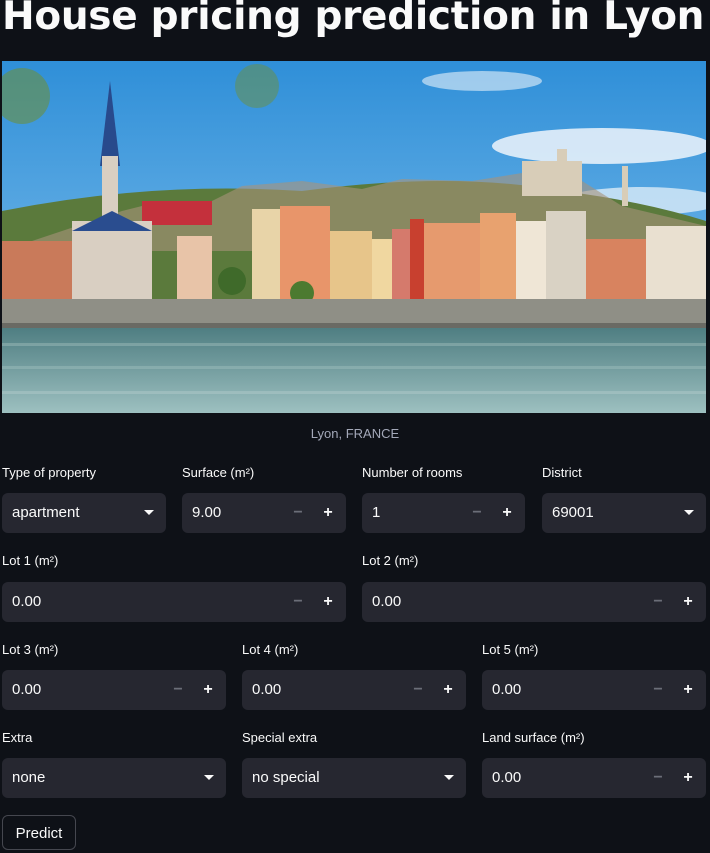 The width and height of the screenshot is (710, 853). Describe the element at coordinates (178, 690) in the screenshot. I see `lot3-decrement-button: −` at that location.